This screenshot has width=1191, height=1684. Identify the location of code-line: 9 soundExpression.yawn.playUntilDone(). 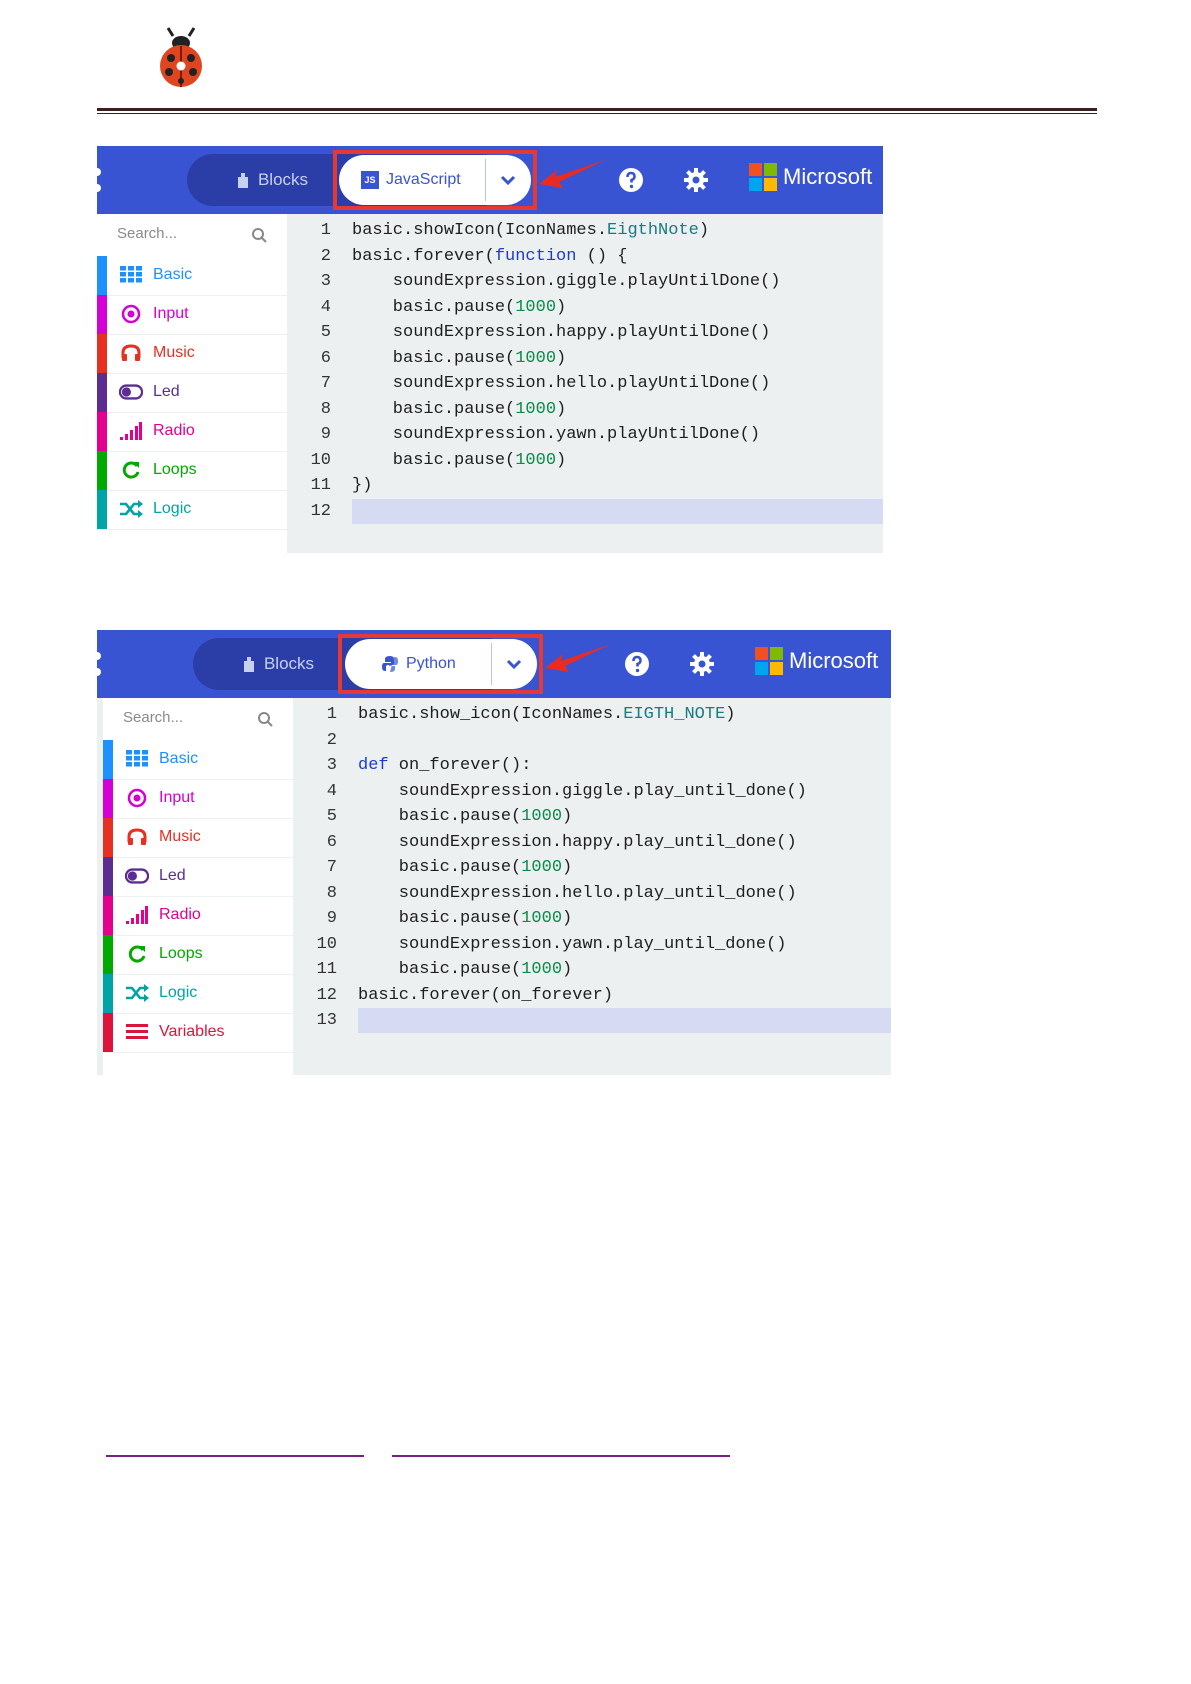
(585, 434).